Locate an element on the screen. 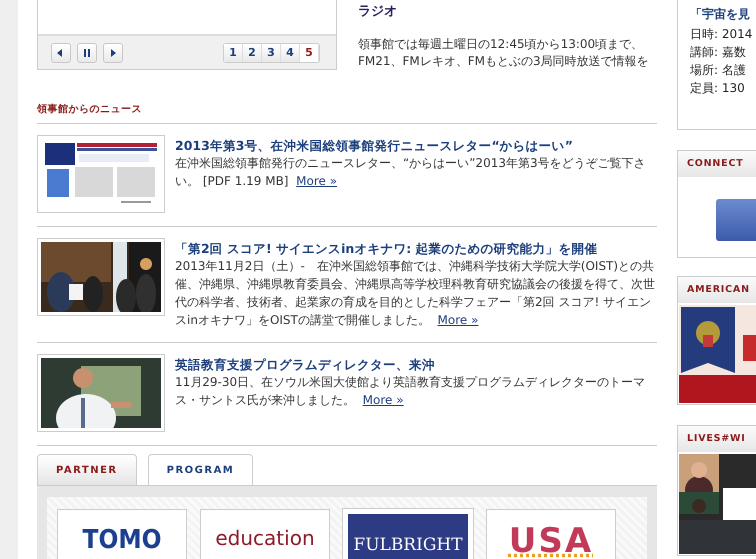 Image resolution: width=756 pixels, height=559 pixels. logo-text: USA is located at coordinates (551, 540).